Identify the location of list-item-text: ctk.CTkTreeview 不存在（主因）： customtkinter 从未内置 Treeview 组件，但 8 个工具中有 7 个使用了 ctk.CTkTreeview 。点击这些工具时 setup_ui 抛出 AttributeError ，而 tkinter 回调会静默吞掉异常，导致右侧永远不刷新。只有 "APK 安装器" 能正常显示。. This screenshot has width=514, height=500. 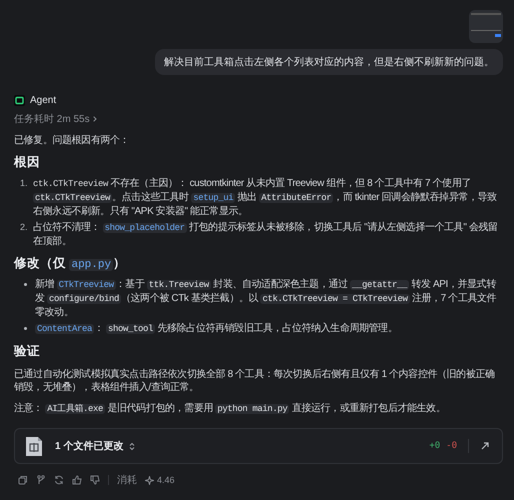
(265, 197).